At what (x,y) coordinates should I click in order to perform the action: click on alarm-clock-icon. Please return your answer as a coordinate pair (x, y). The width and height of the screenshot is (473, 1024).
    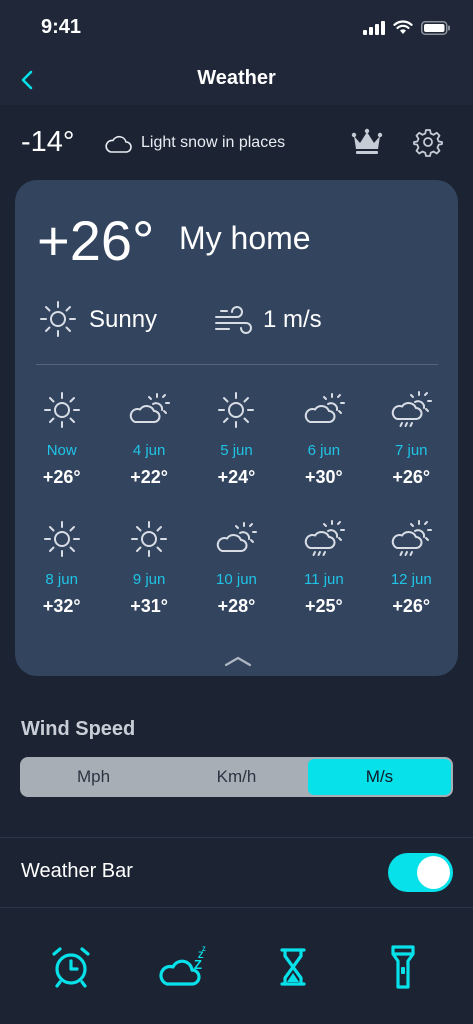
    Looking at the image, I should click on (71, 967).